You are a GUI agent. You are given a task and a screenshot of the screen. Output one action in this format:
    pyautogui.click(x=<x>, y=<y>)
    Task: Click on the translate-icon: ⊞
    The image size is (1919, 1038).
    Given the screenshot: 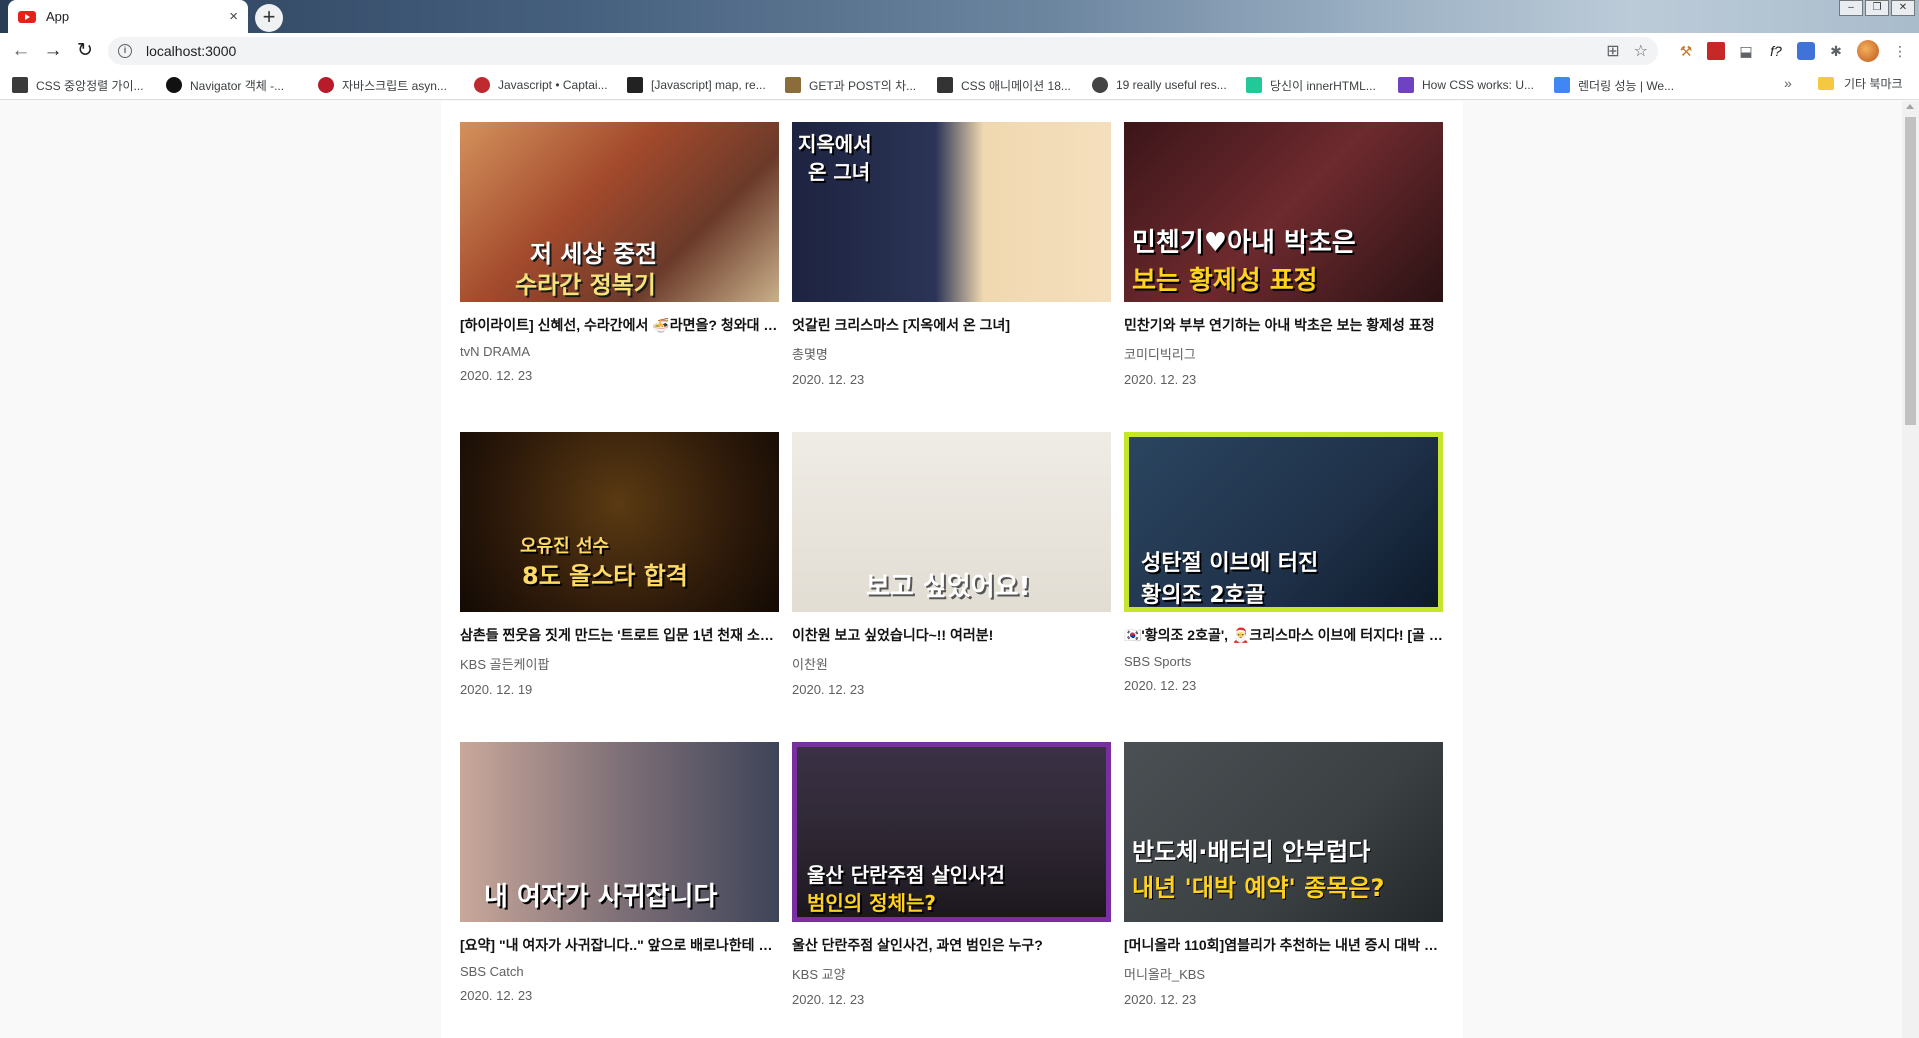 What is the action you would take?
    pyautogui.click(x=1612, y=51)
    